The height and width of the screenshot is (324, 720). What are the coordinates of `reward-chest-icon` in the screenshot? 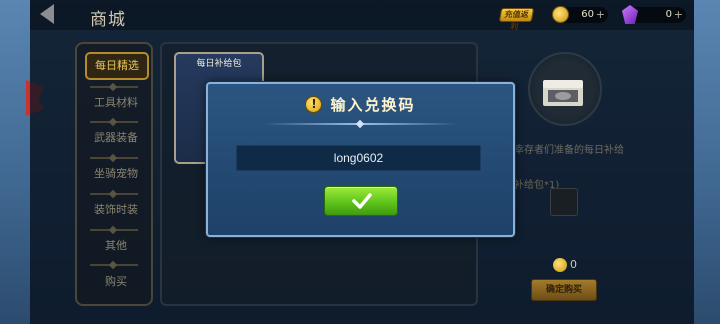 It's located at (564, 202).